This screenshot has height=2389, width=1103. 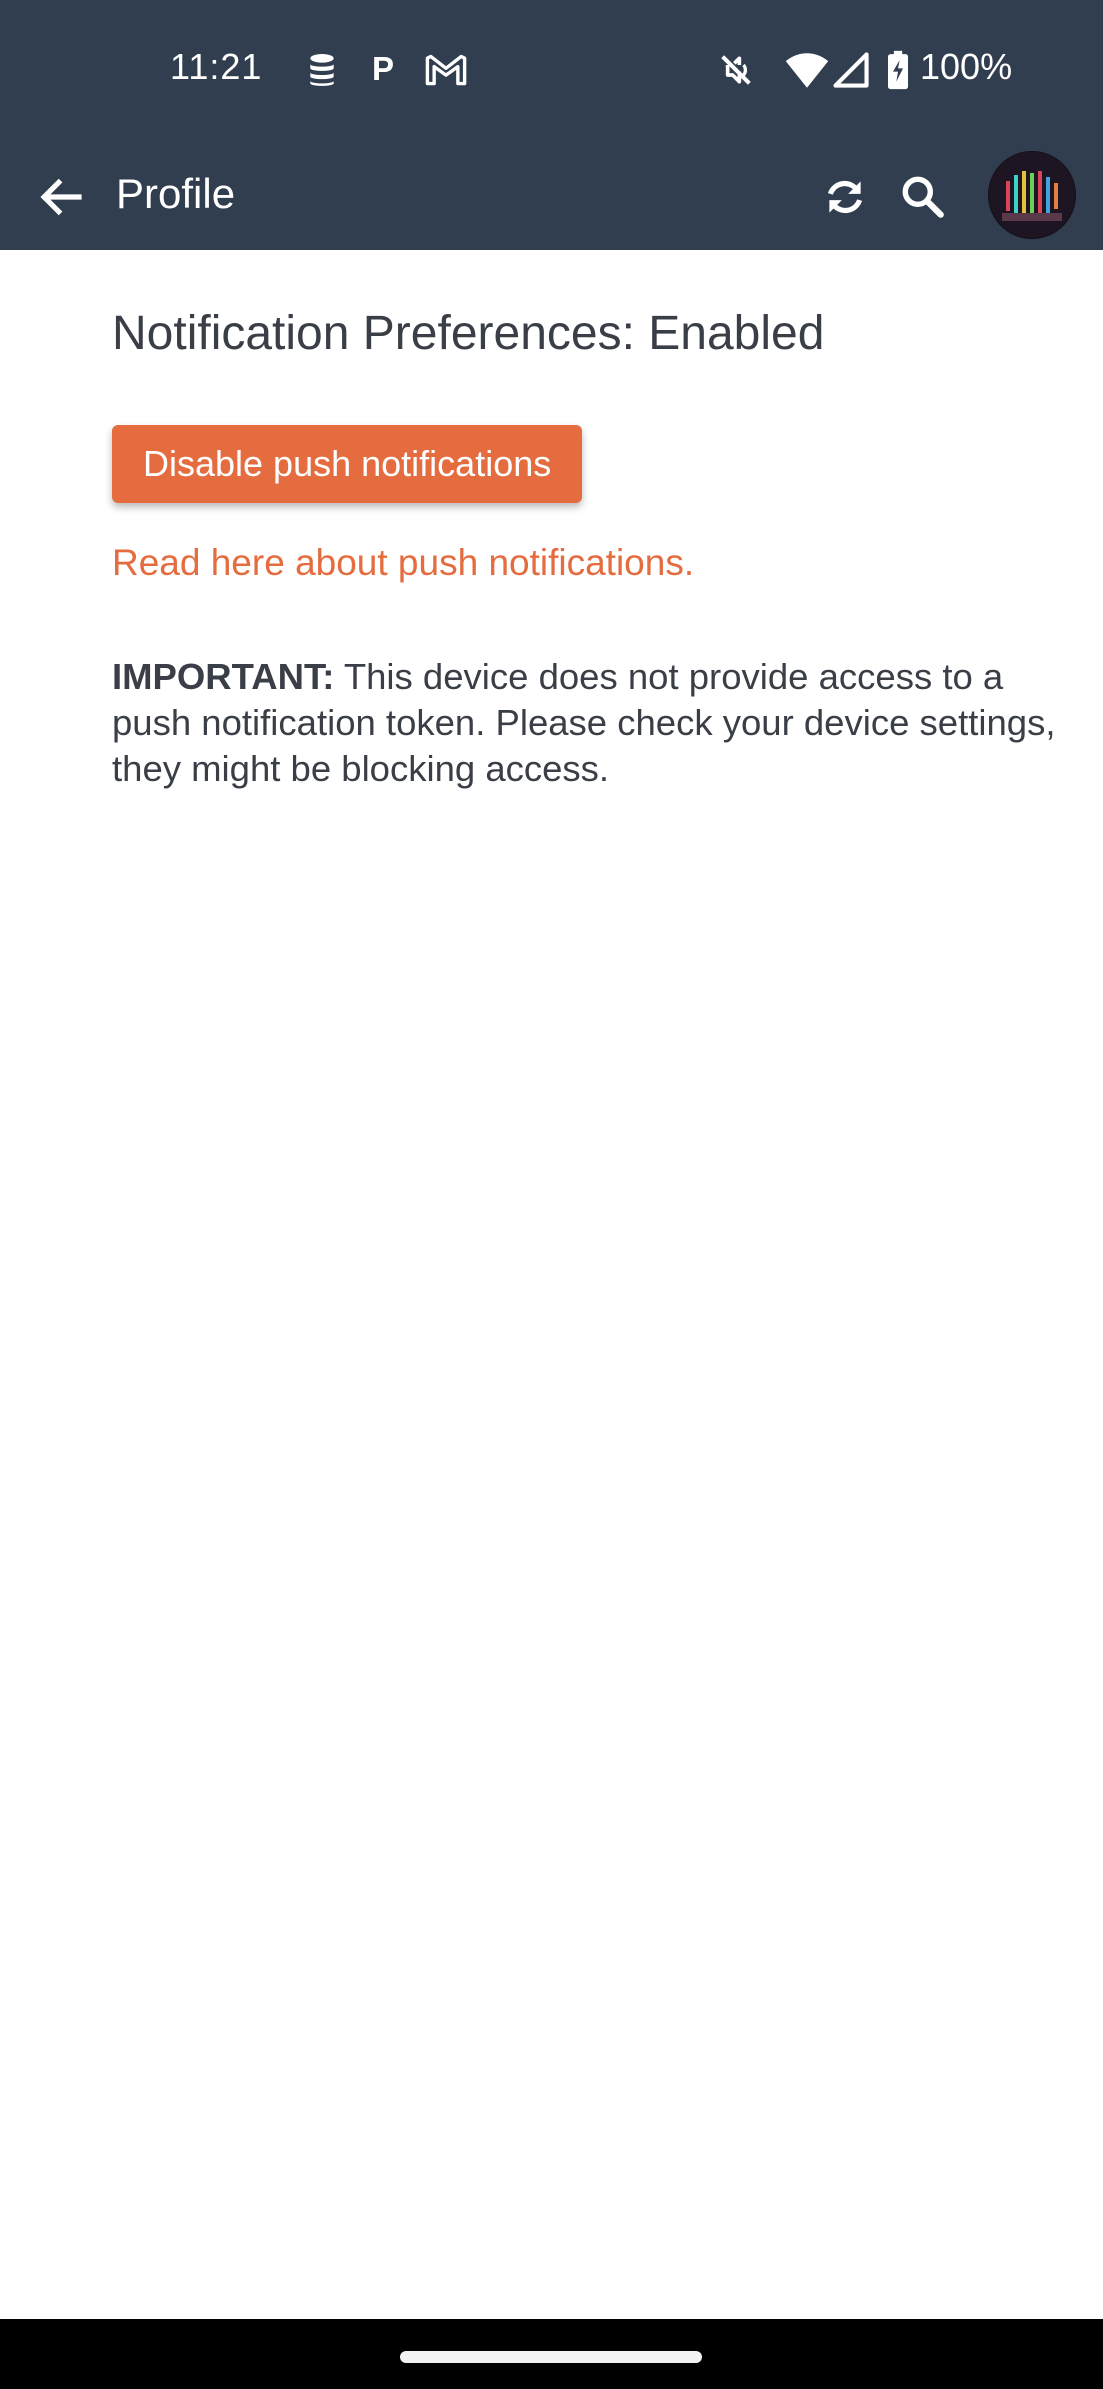 I want to click on app-bar: Profile, so click(x=551, y=195).